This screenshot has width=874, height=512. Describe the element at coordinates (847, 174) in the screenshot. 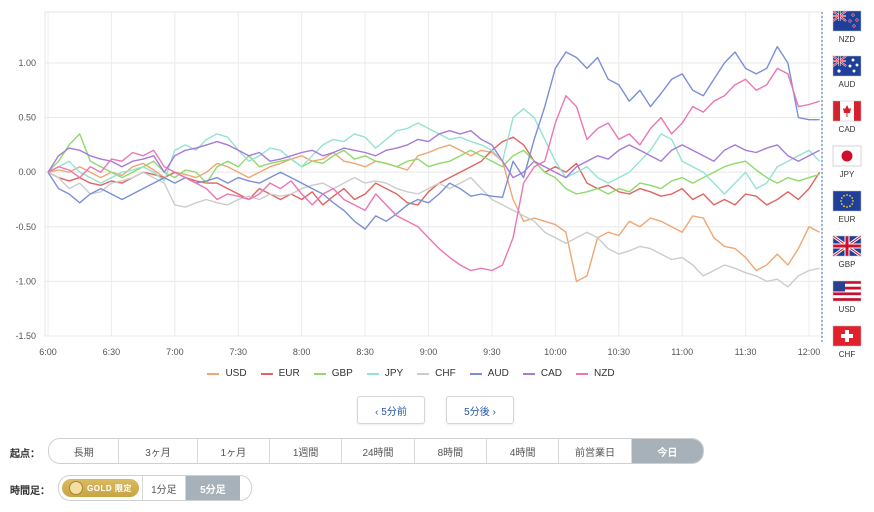

I see `flag-label: JPY` at that location.